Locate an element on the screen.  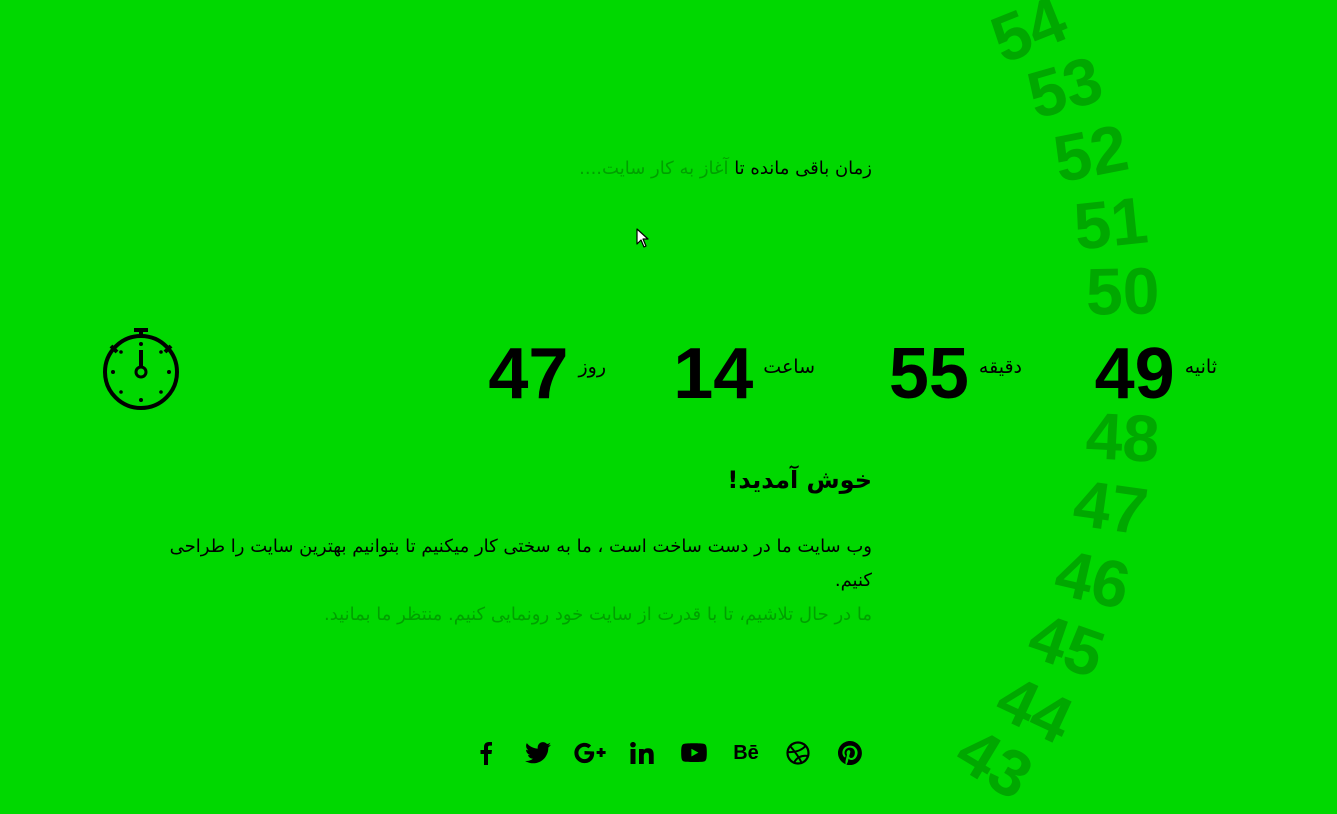
welcome-title: خوش آمدید! is located at coordinates (799, 480).